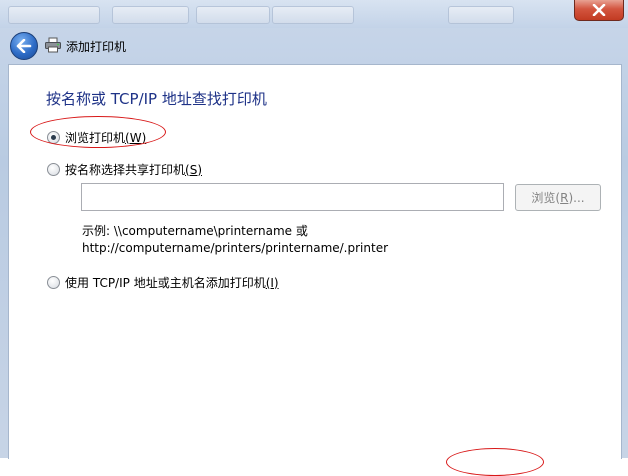 The height and width of the screenshot is (476, 628). I want to click on navigation-bar: 添加打印机, so click(314, 46).